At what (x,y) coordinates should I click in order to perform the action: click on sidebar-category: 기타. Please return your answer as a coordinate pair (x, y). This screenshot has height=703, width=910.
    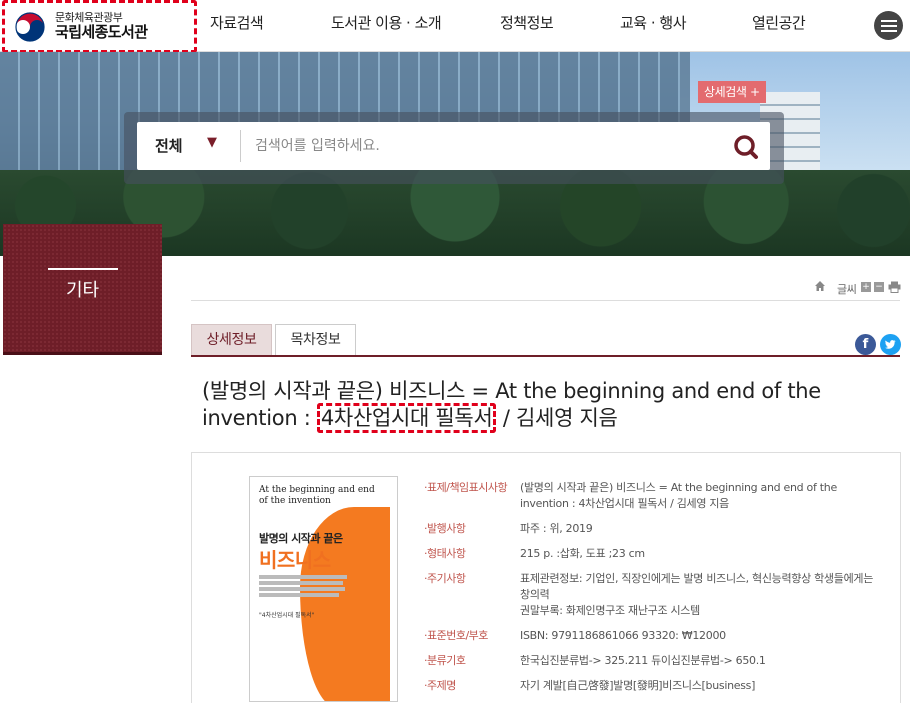
    Looking at the image, I should click on (82, 289).